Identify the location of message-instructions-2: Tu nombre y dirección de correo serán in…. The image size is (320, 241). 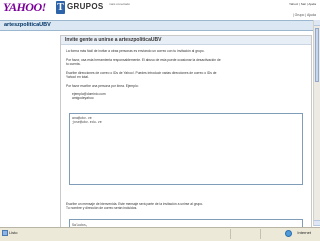
(102, 208).